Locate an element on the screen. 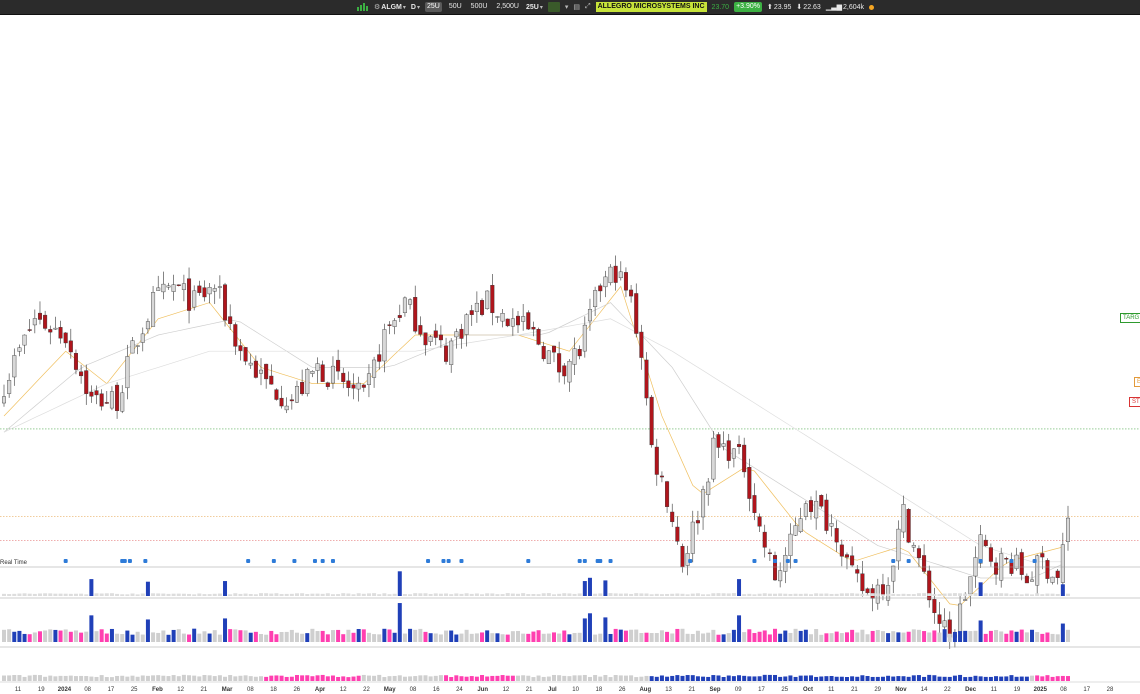 This screenshot has height=694, width=1140. expand-icon: ⤢ is located at coordinates (588, 7).